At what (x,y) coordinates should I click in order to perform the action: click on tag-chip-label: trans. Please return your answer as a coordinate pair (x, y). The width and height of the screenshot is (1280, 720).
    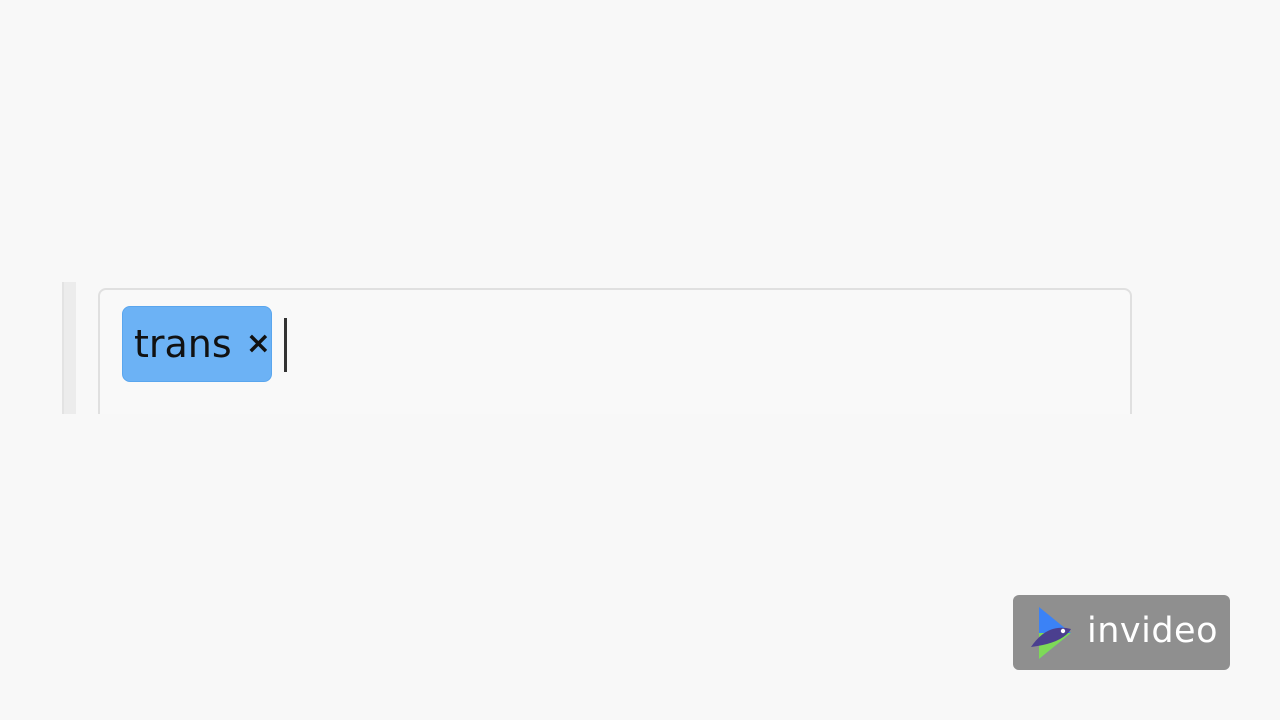
    Looking at the image, I should click on (183, 344).